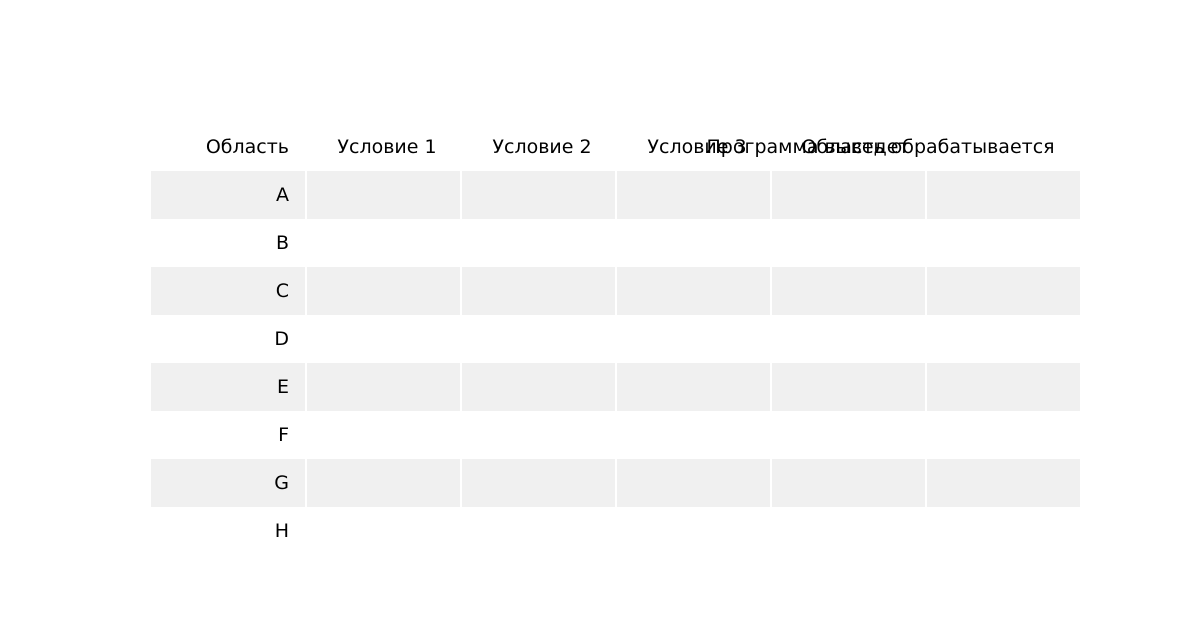 This screenshot has width=1200, height=625. What do you see at coordinates (247, 147) in the screenshot?
I see `column-header-area: Область` at bounding box center [247, 147].